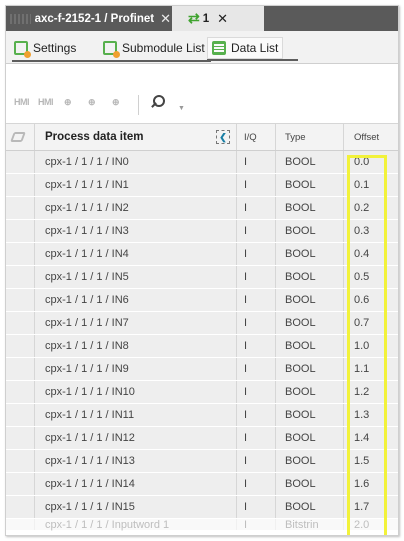 This screenshot has width=404, height=541. I want to click on chevron-down-icon: ▼, so click(181, 108).